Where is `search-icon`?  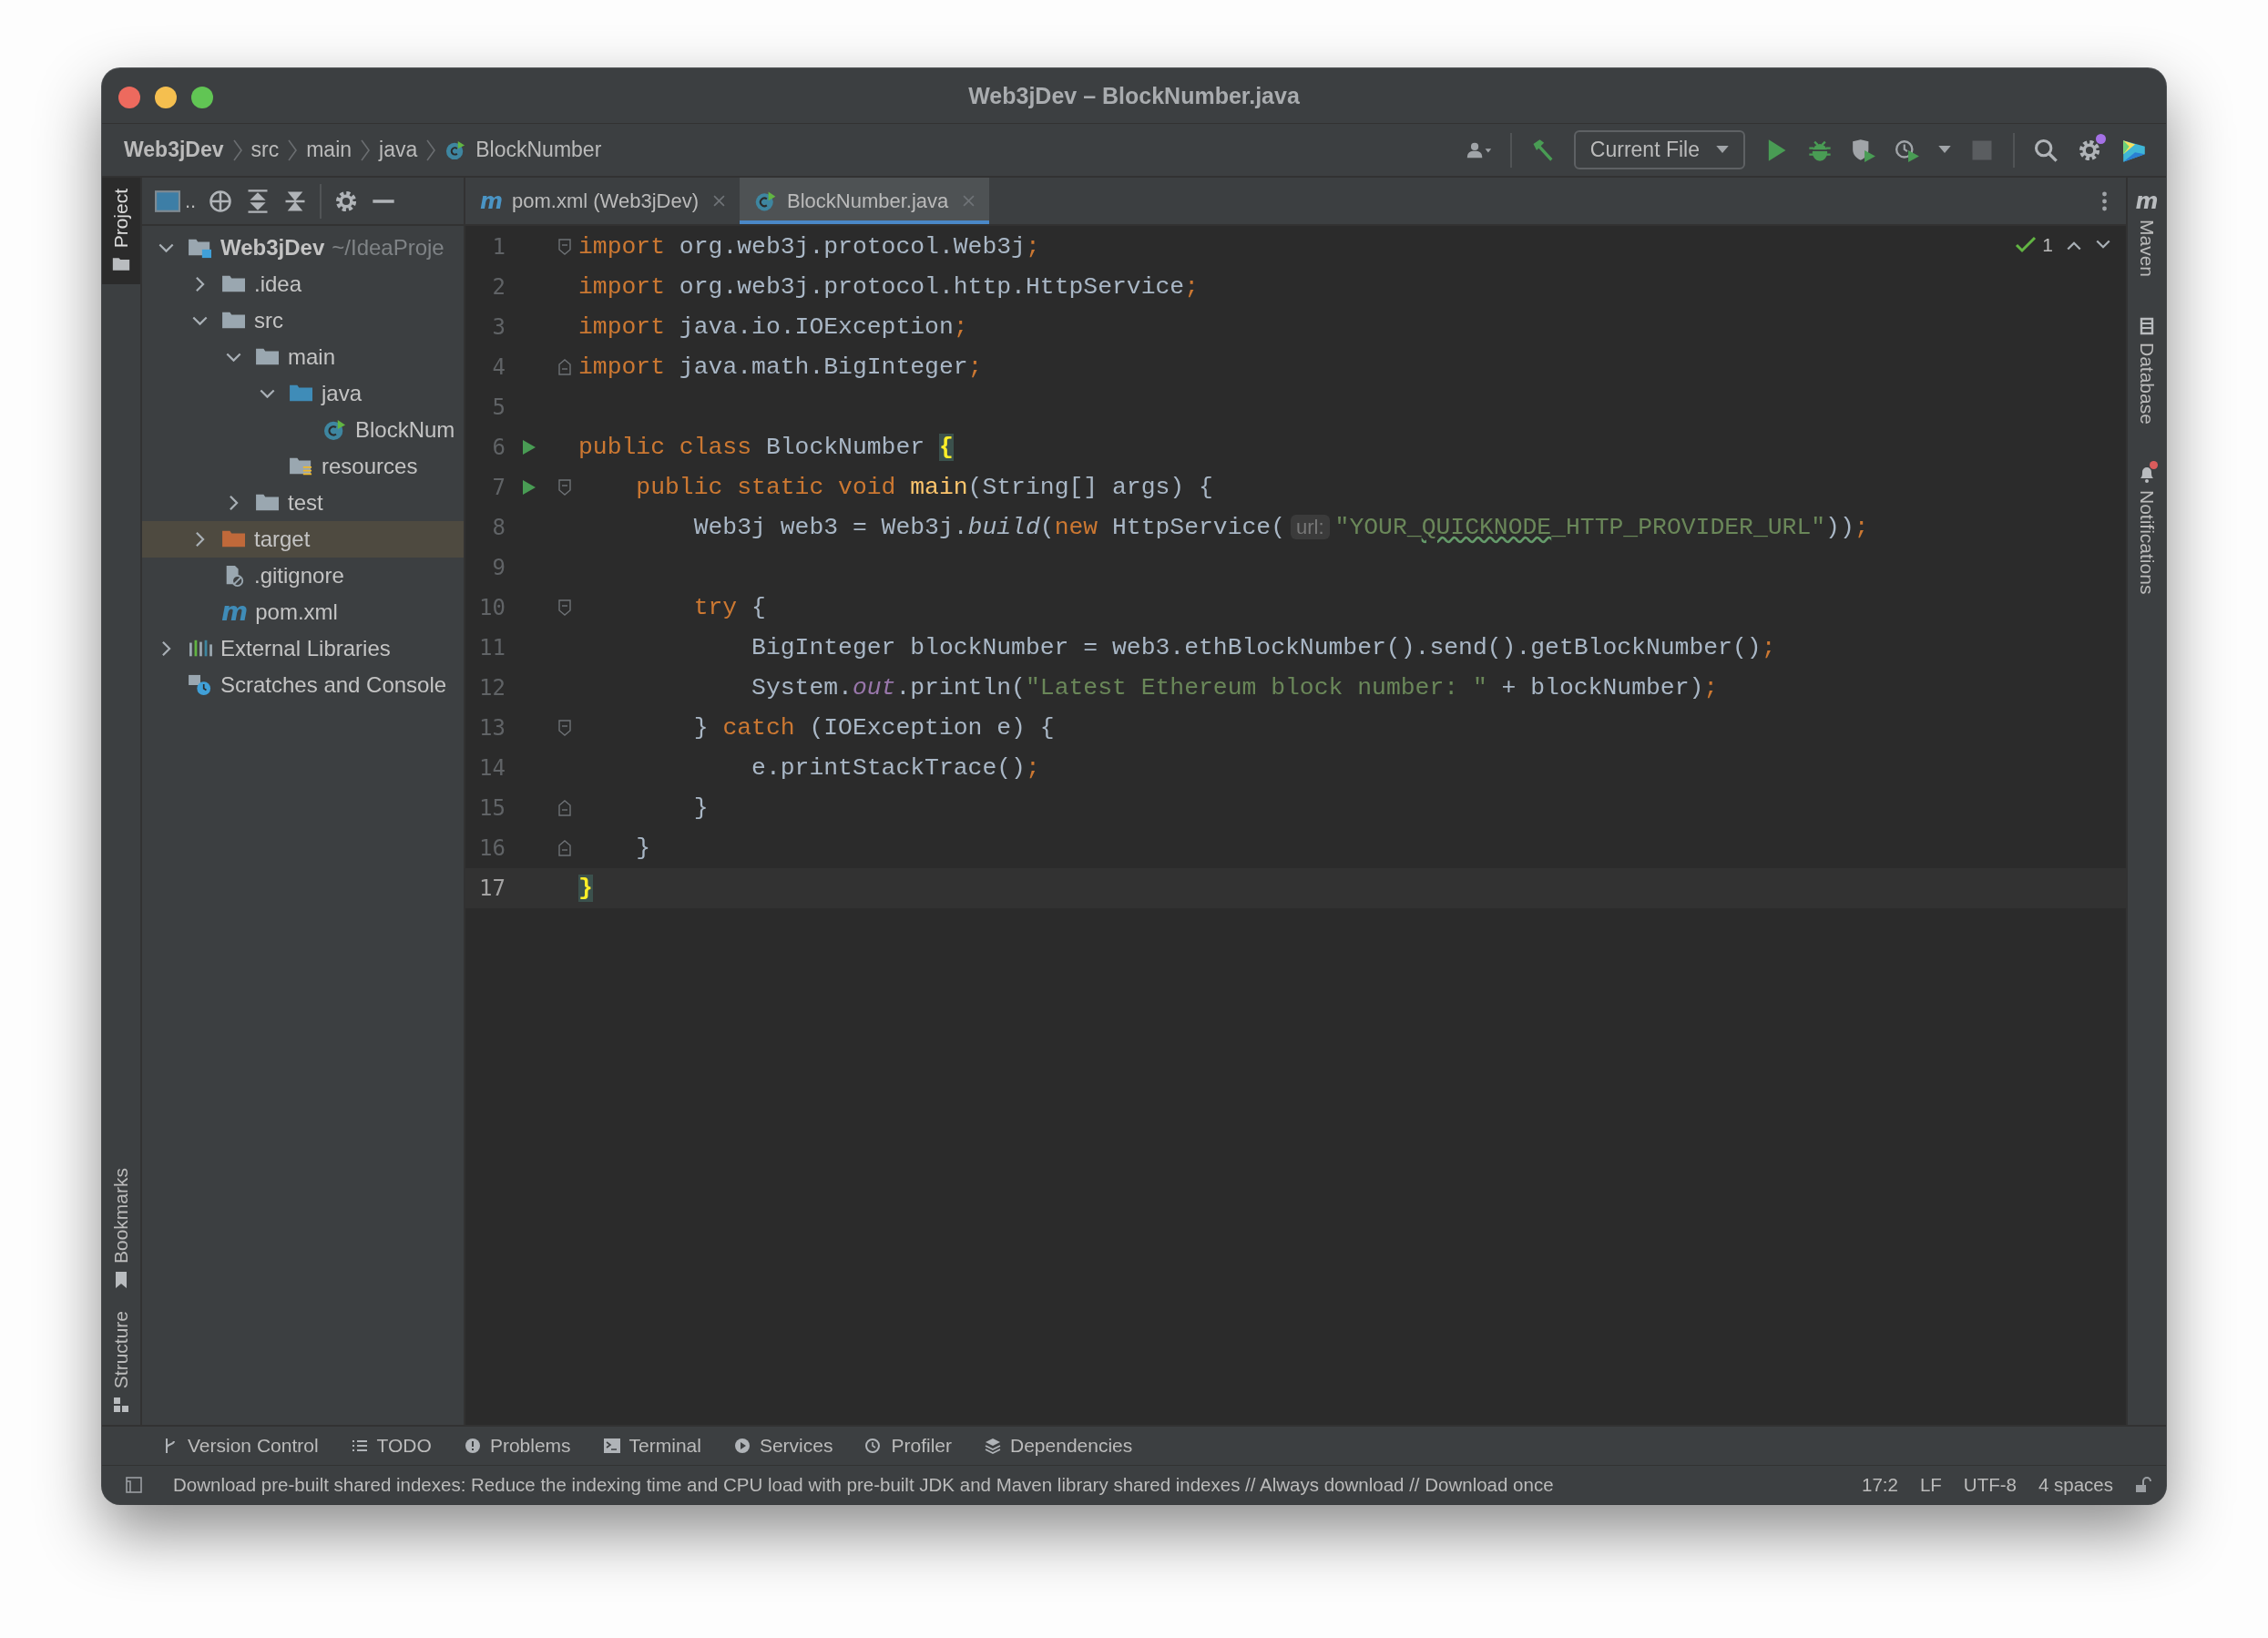 search-icon is located at coordinates (2046, 150).